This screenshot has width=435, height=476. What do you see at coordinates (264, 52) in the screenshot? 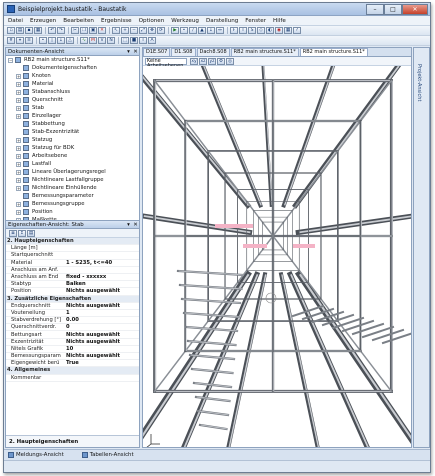
I see `tab-rb2-main-structure: RB2 main structure.S11*` at bounding box center [264, 52].